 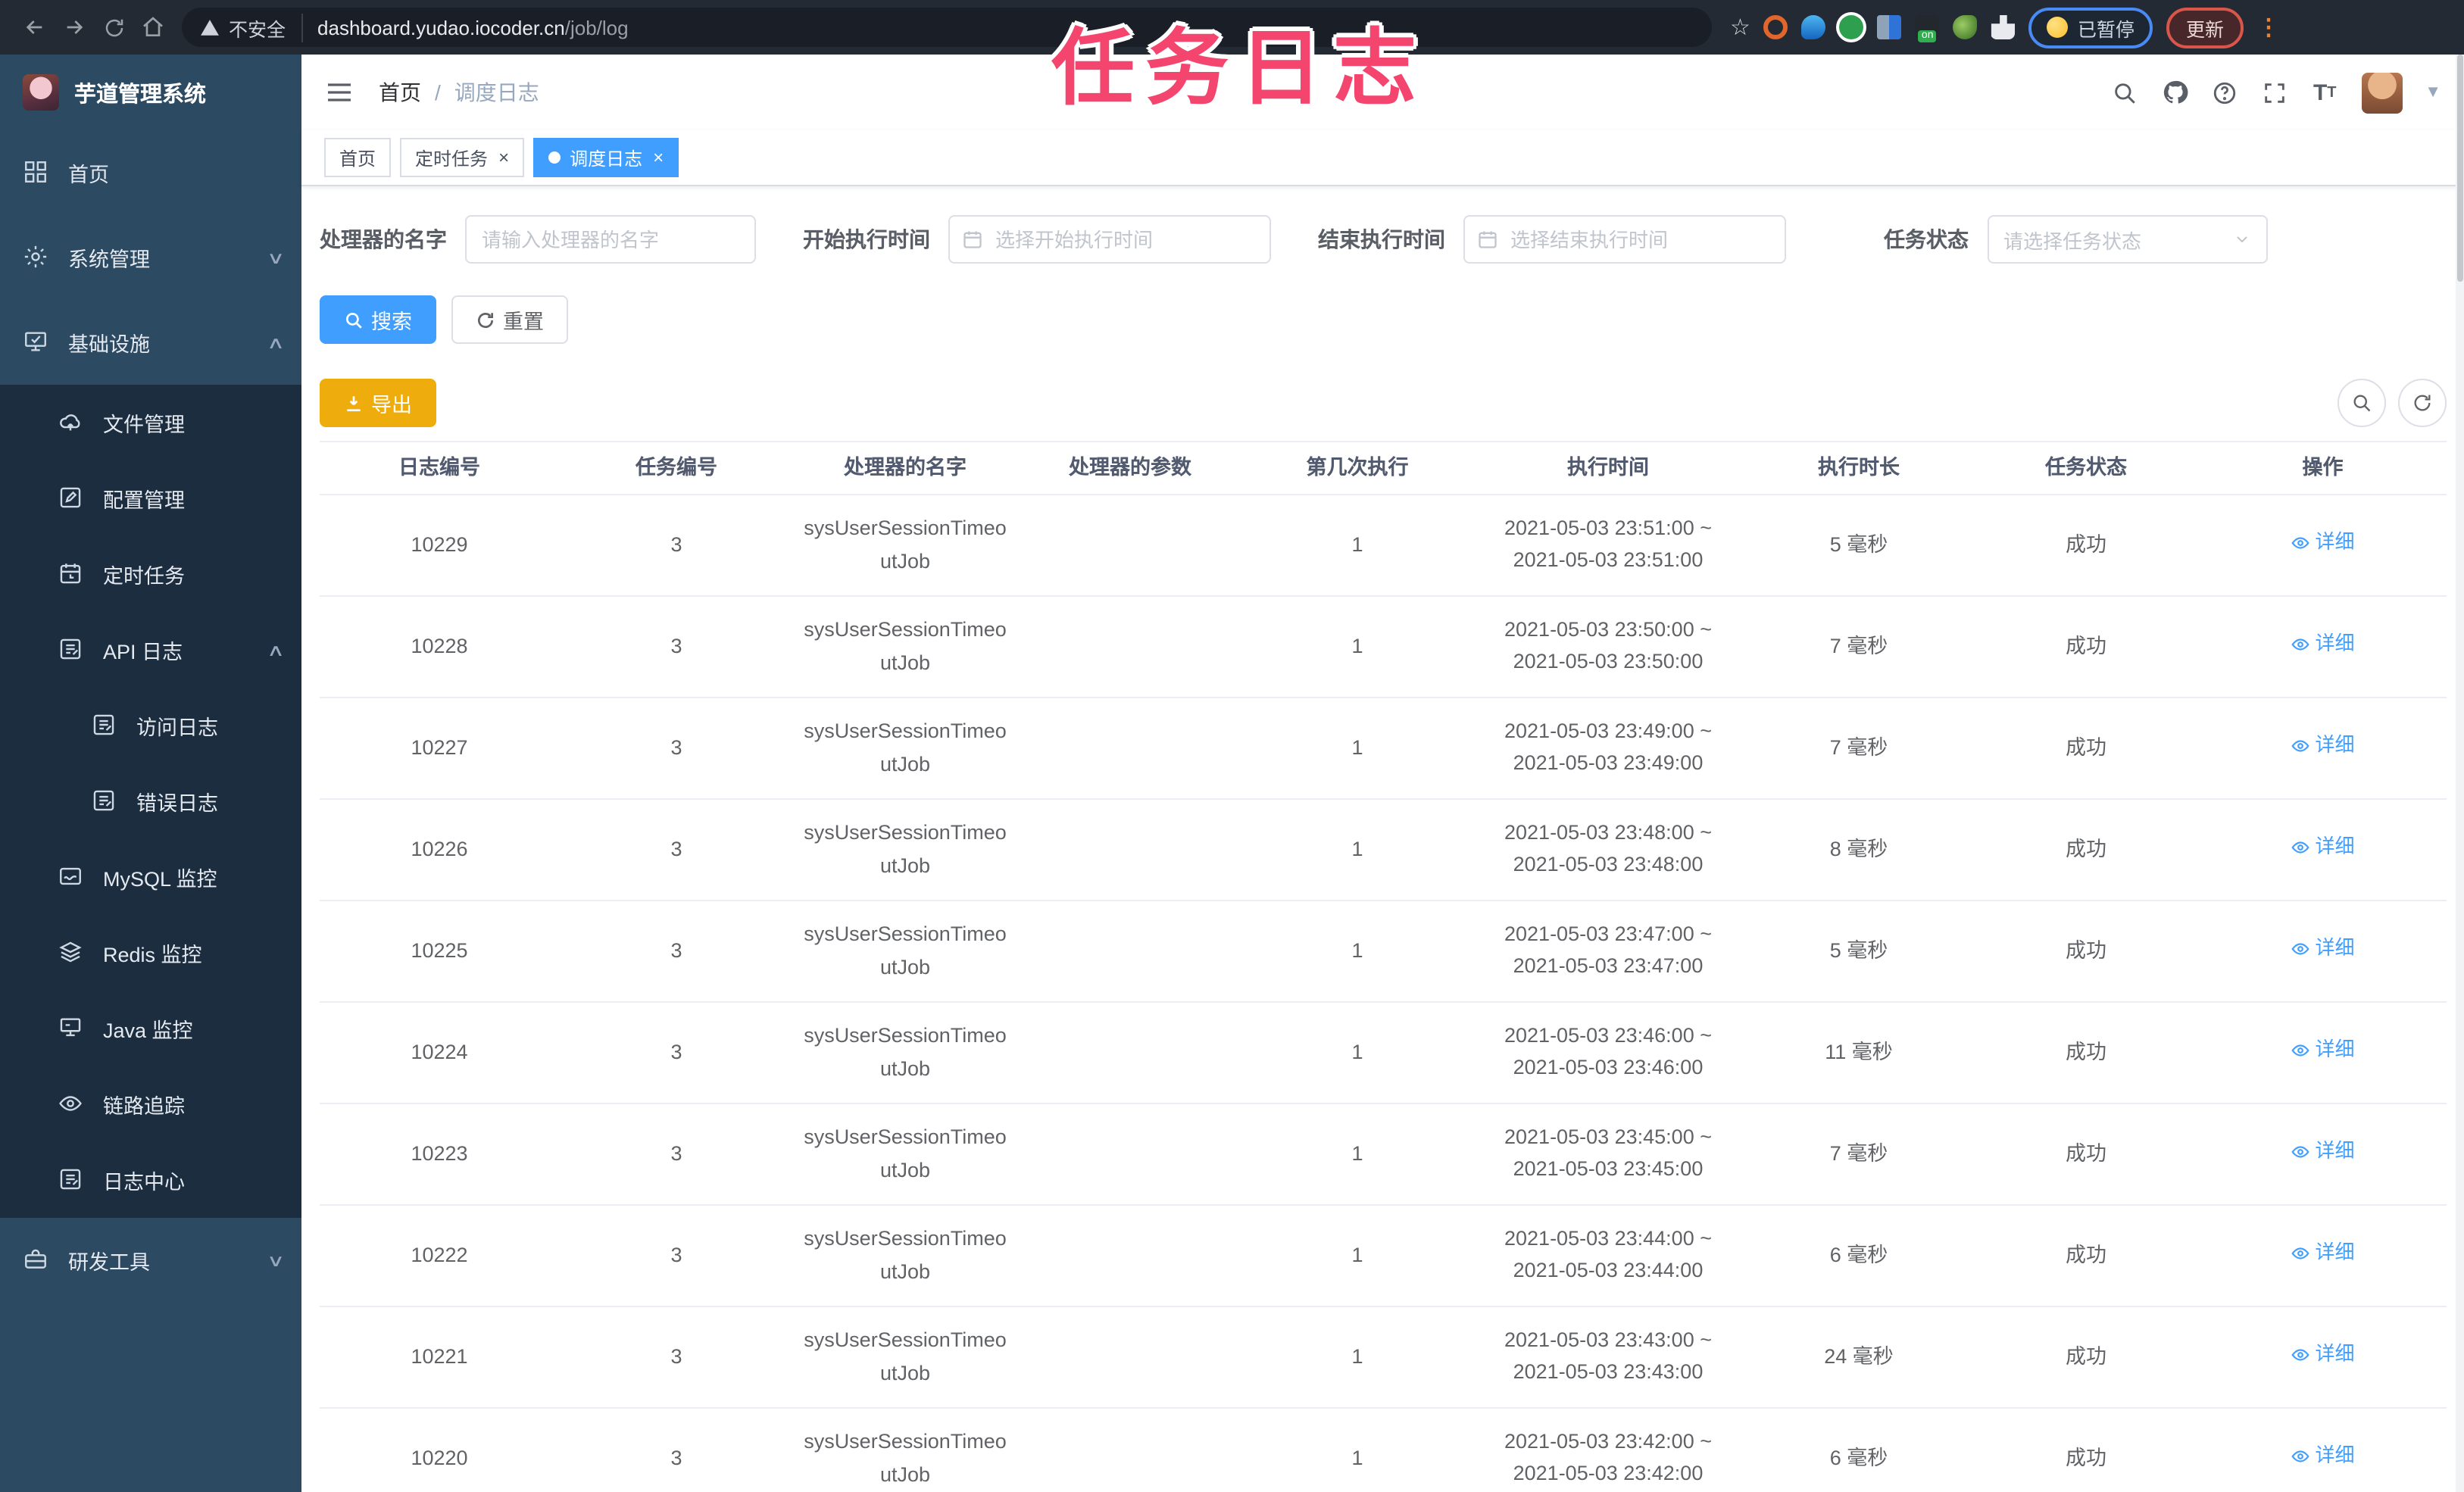 I want to click on sidebar-item-API 日志: API 日志 ∧, so click(x=150, y=650).